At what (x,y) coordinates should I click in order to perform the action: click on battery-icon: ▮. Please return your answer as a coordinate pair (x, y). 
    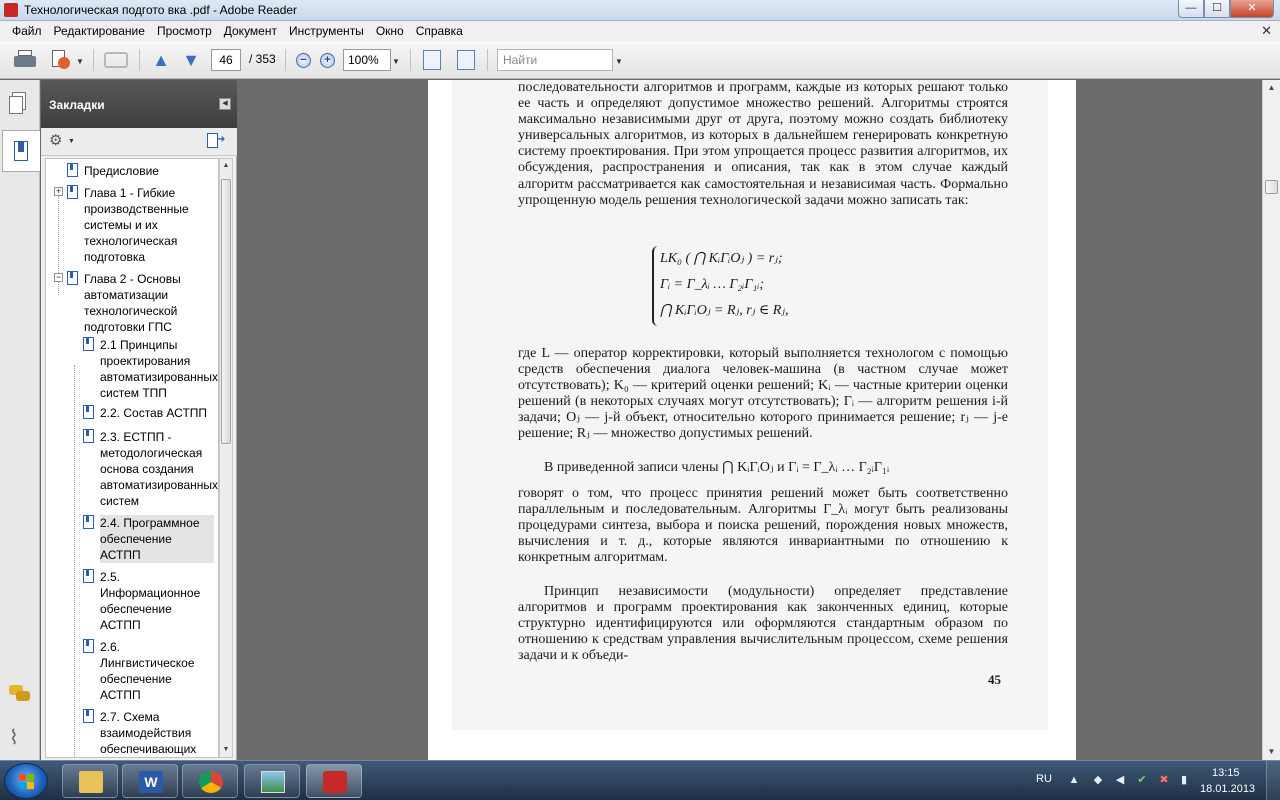
    Looking at the image, I should click on (1184, 780).